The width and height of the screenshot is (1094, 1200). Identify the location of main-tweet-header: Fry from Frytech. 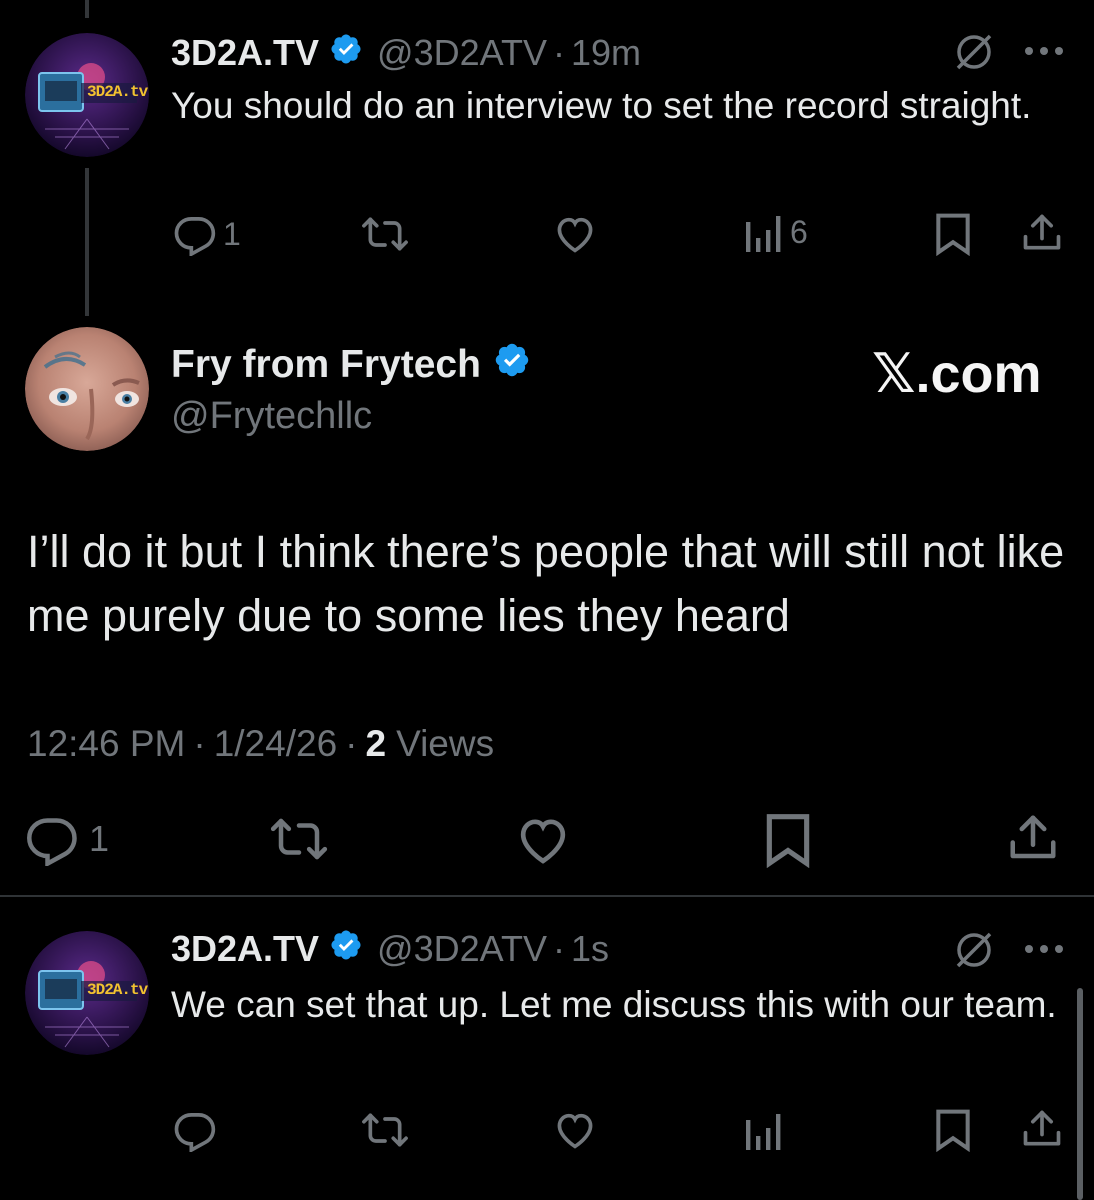
(351, 365).